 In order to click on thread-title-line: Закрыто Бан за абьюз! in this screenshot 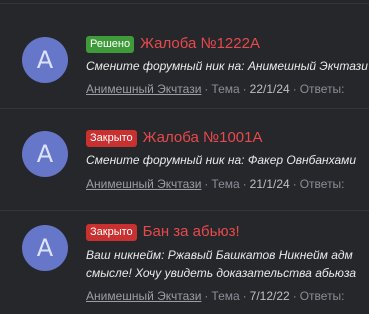, I will do `click(163, 232)`.